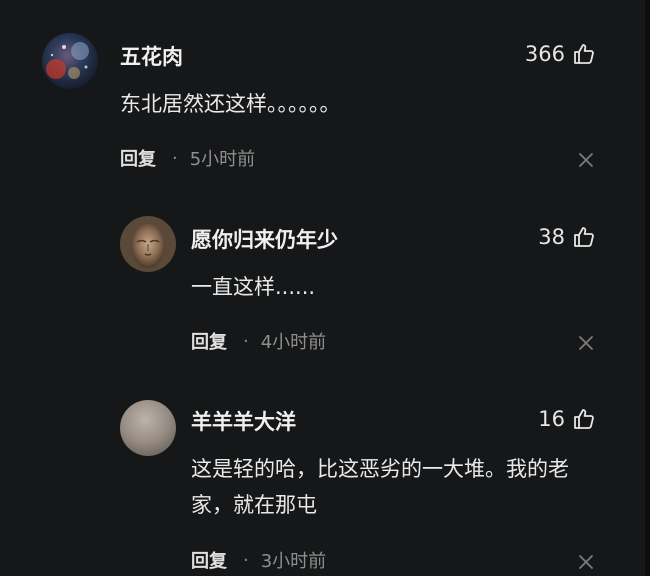 The image size is (650, 576). I want to click on buddha-avatar-icon, so click(148, 244).